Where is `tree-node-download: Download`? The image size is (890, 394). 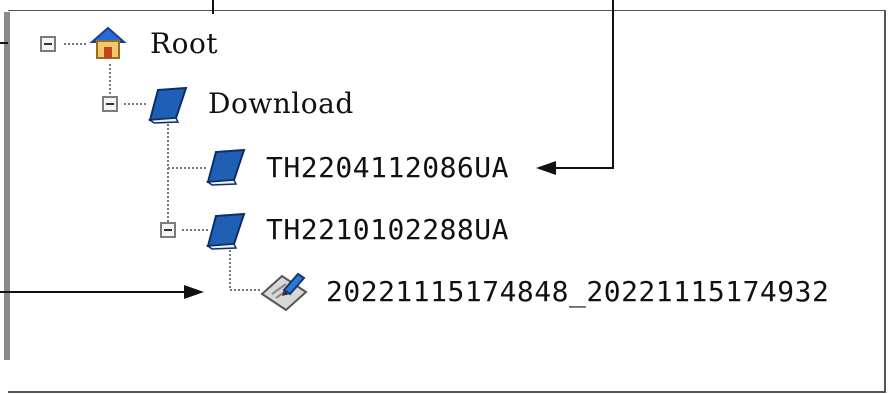 tree-node-download: Download is located at coordinates (281, 104).